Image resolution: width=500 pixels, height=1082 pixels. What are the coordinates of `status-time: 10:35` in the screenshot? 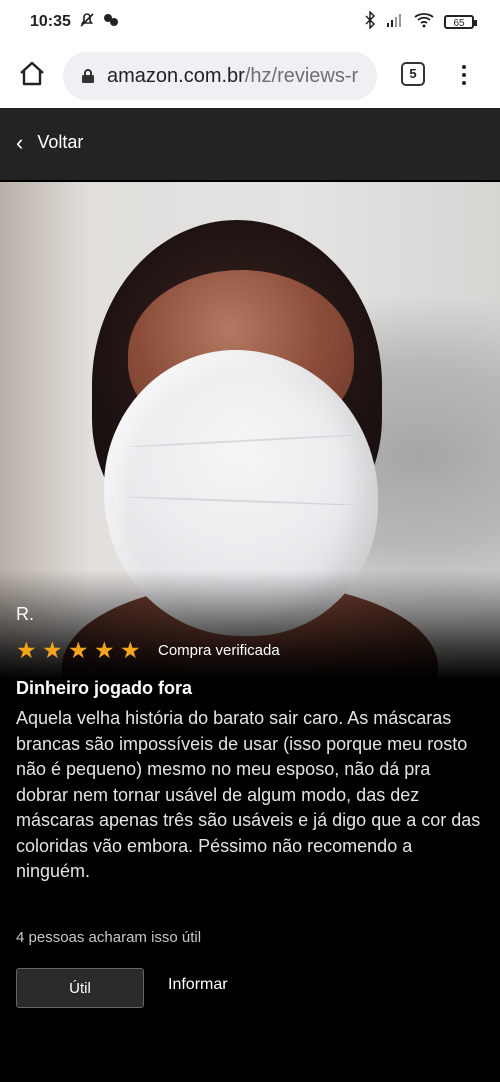 It's located at (50, 21).